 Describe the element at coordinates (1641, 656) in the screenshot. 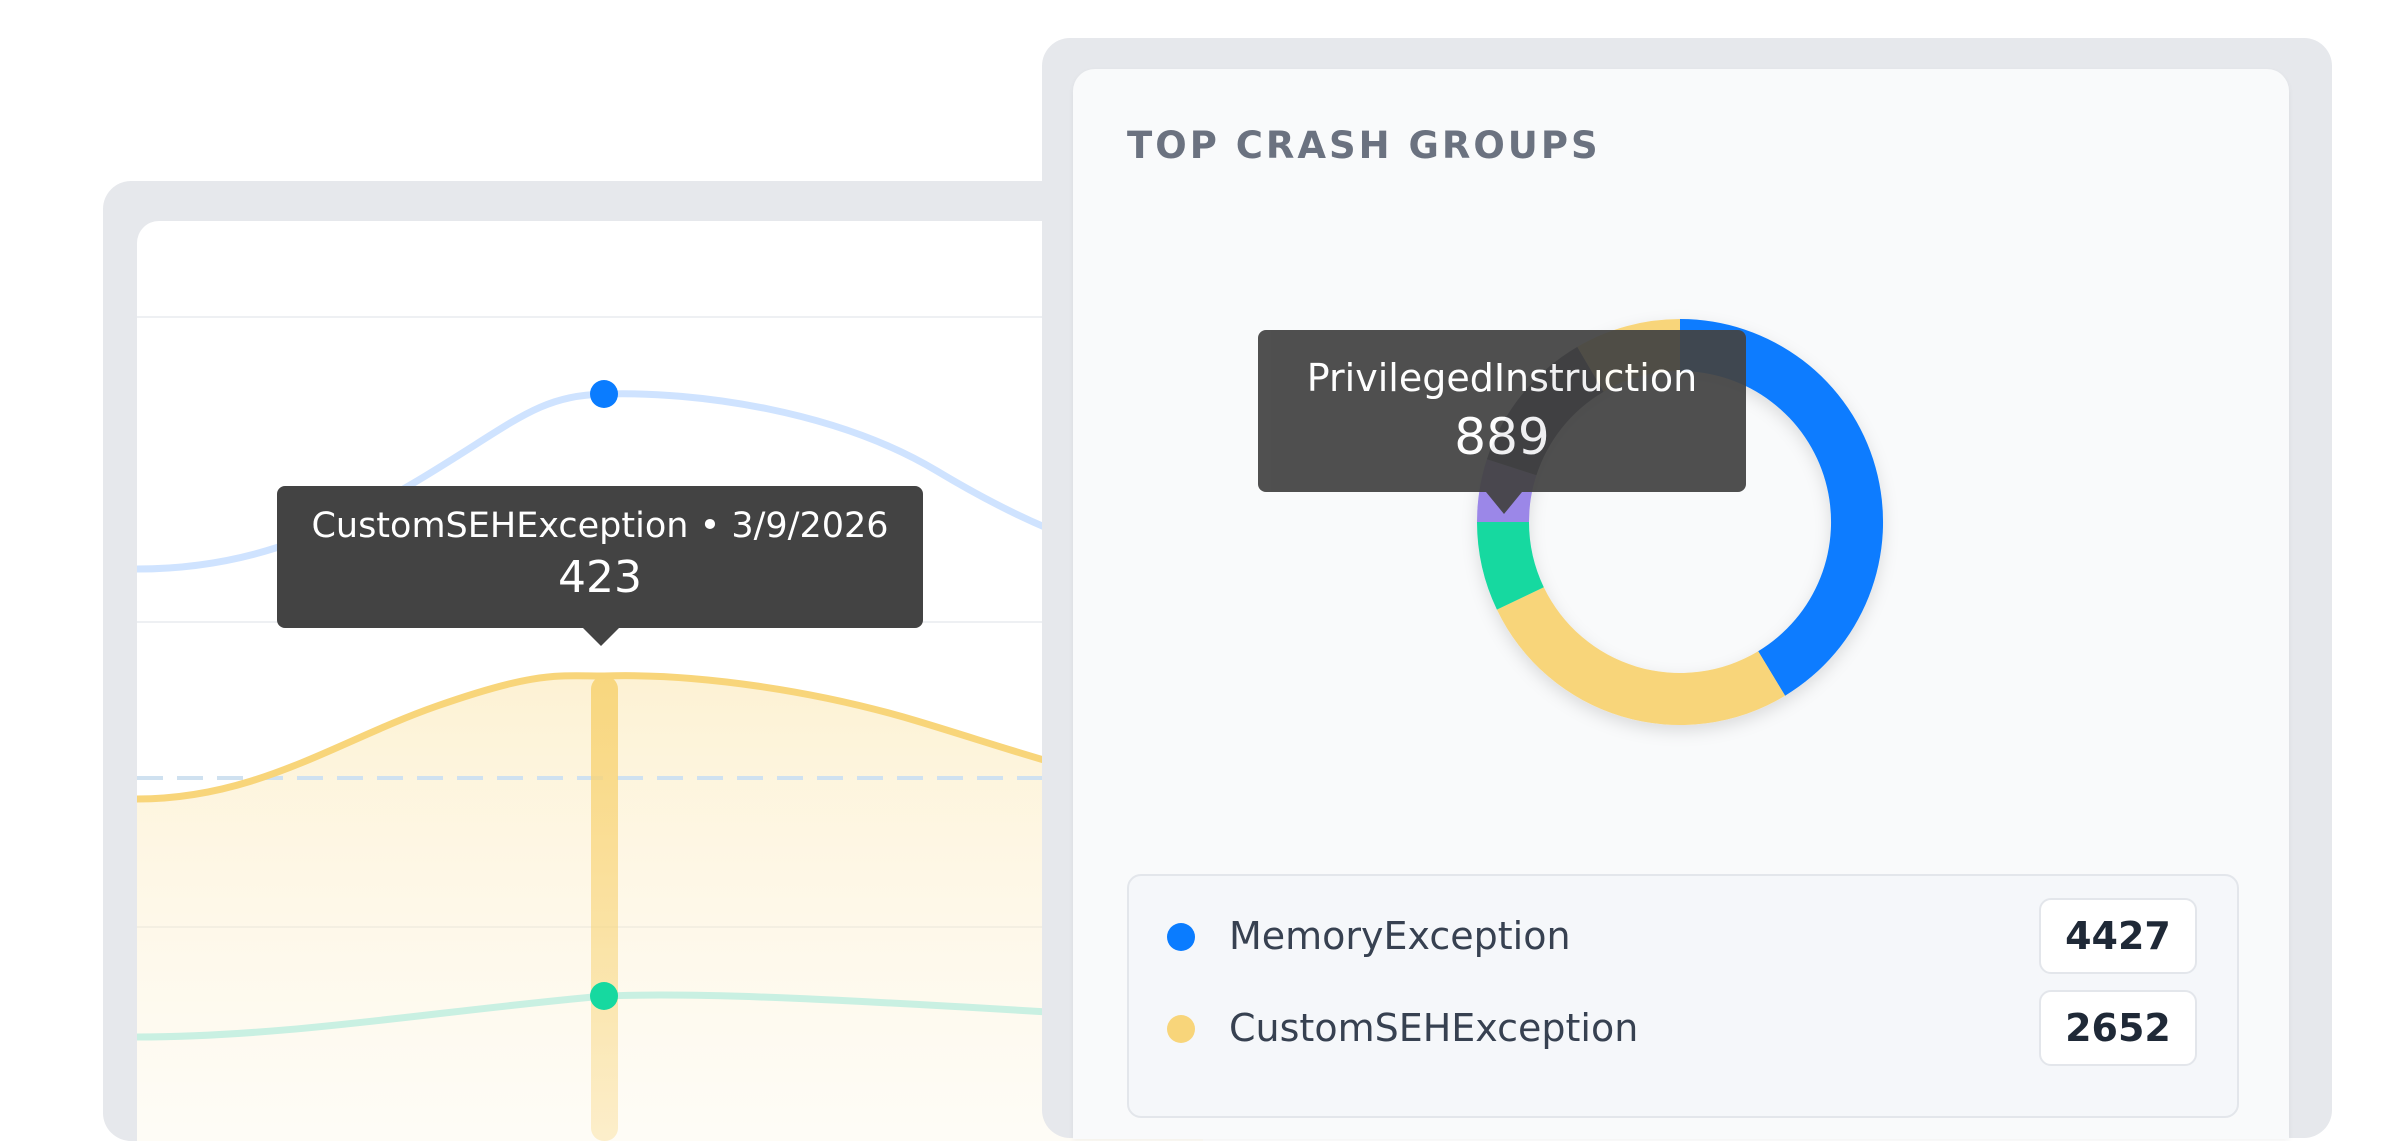

I see `donut-segment-custom-seh-exception` at that location.